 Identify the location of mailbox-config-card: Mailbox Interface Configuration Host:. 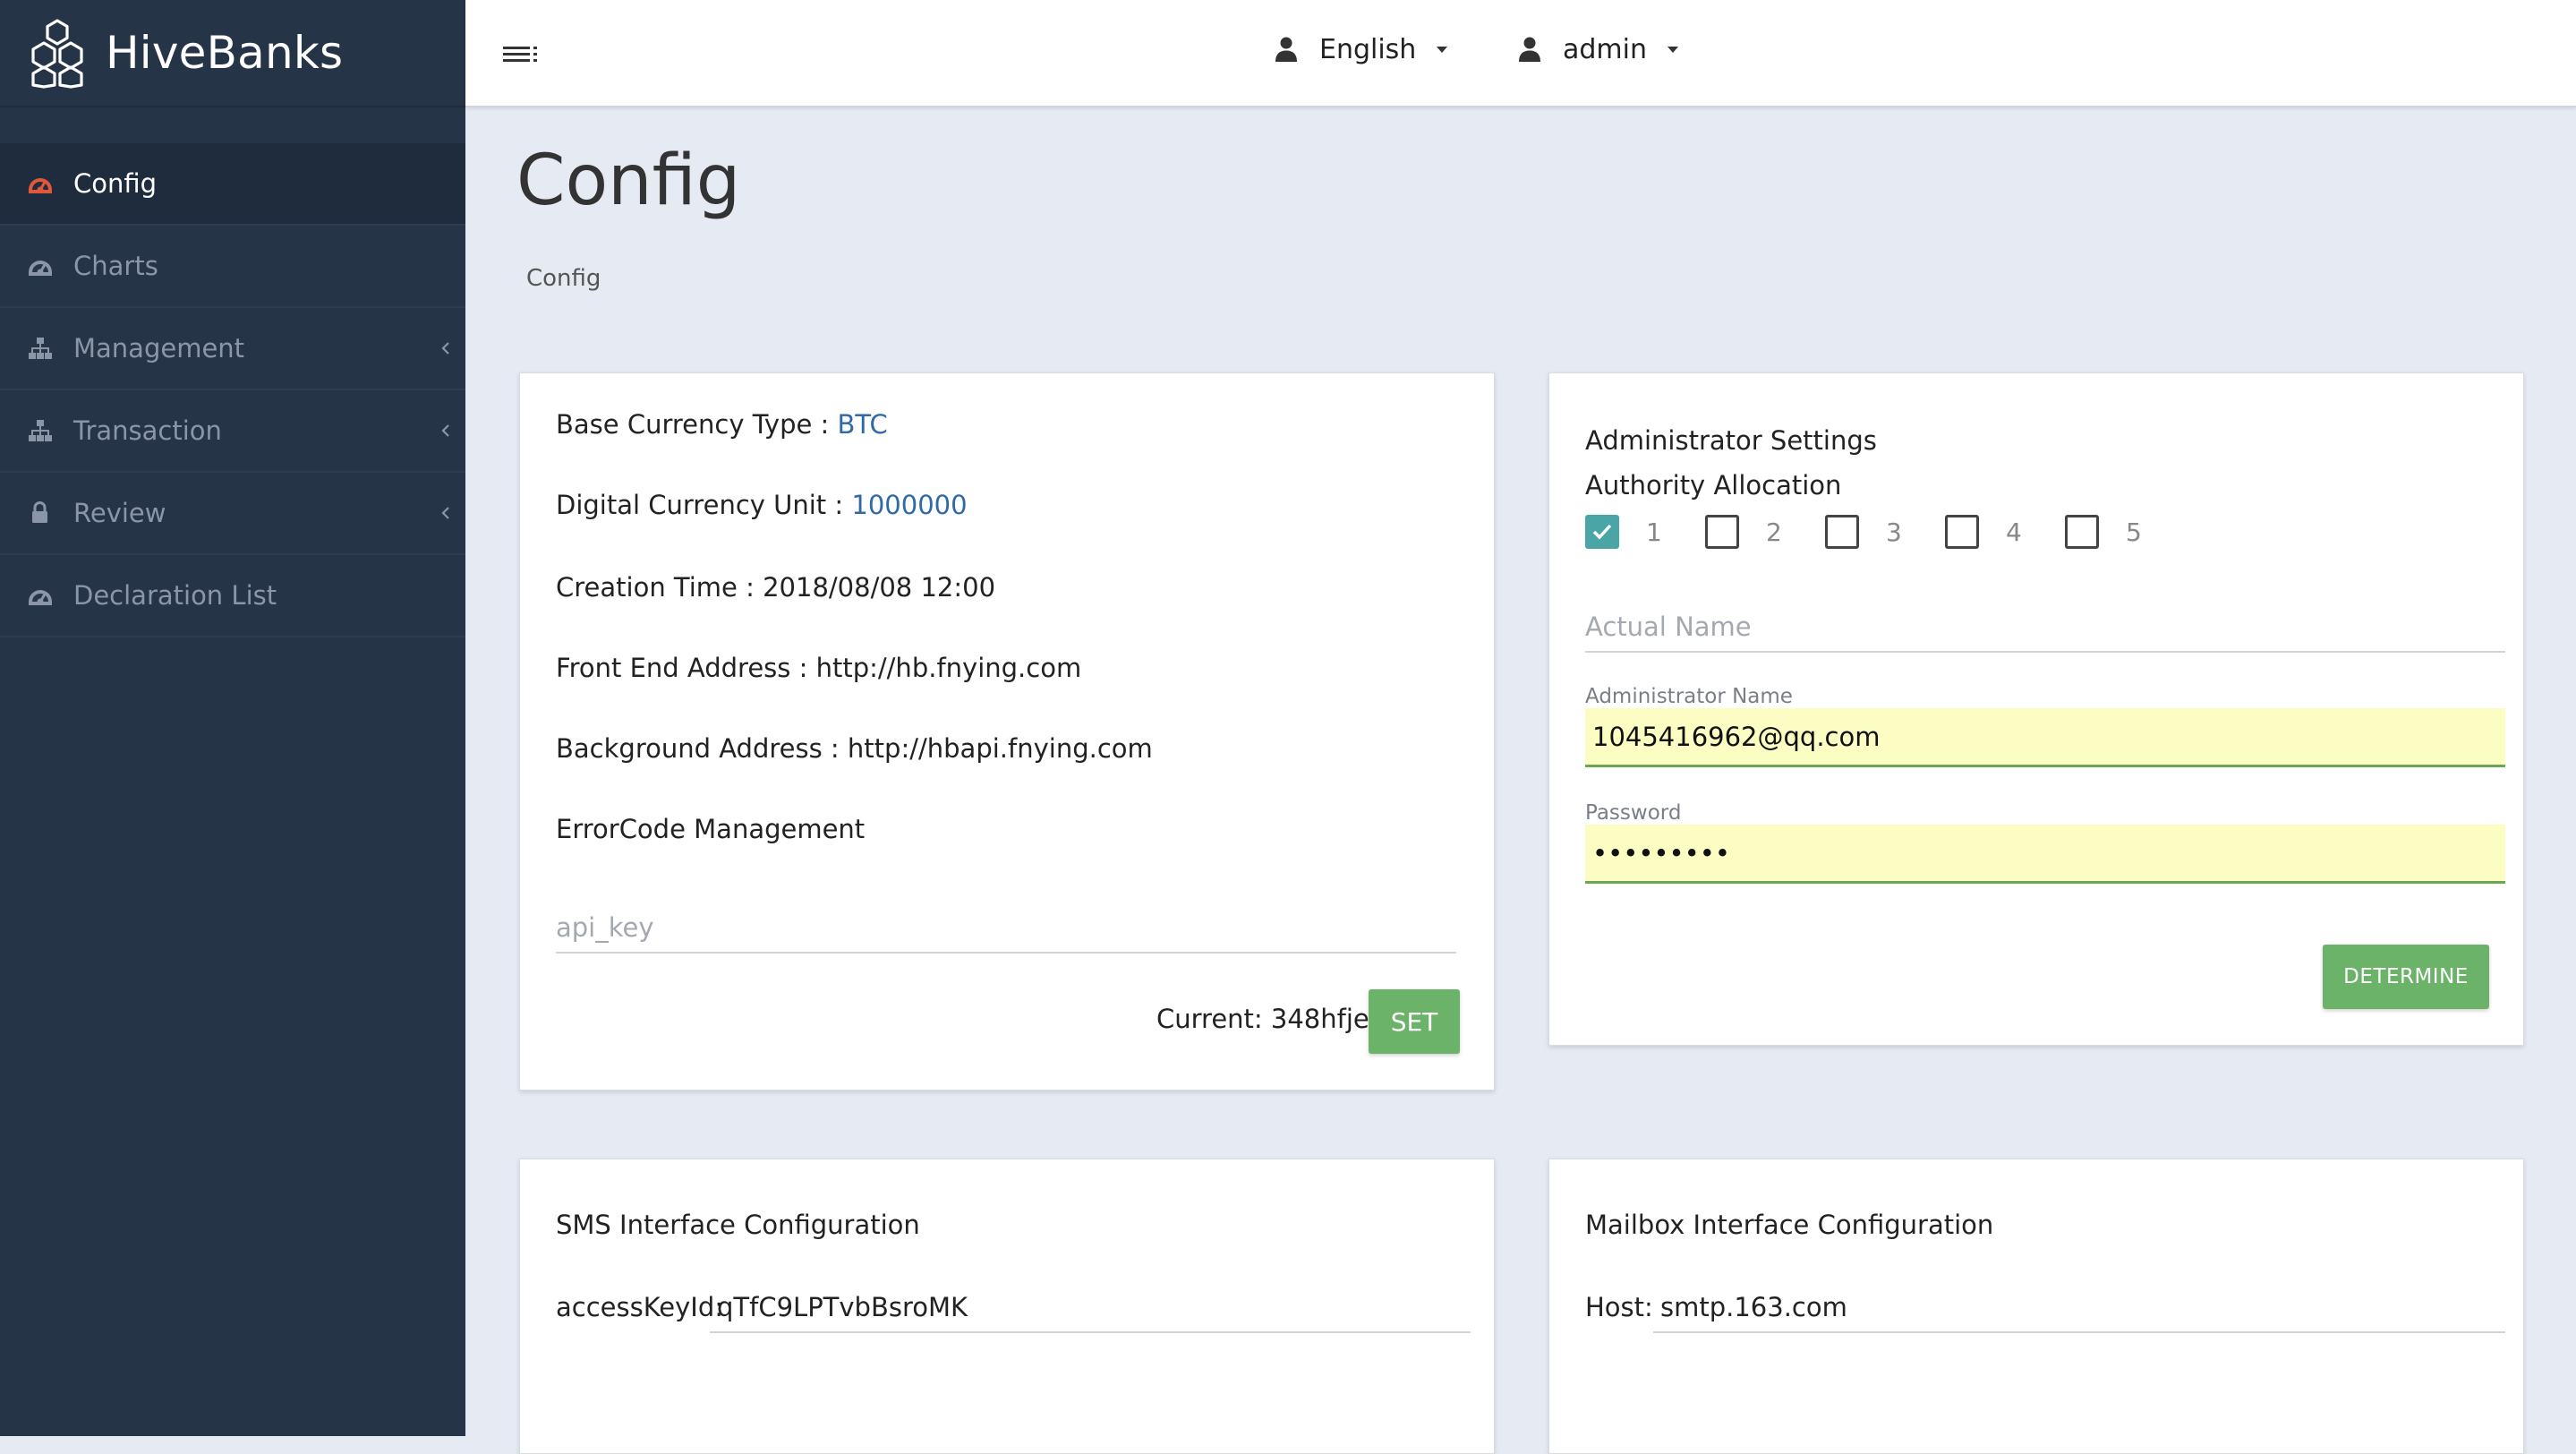
(2036, 1306).